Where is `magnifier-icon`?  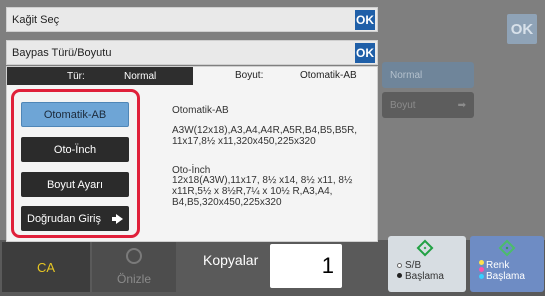
magnifier-icon is located at coordinates (134, 256).